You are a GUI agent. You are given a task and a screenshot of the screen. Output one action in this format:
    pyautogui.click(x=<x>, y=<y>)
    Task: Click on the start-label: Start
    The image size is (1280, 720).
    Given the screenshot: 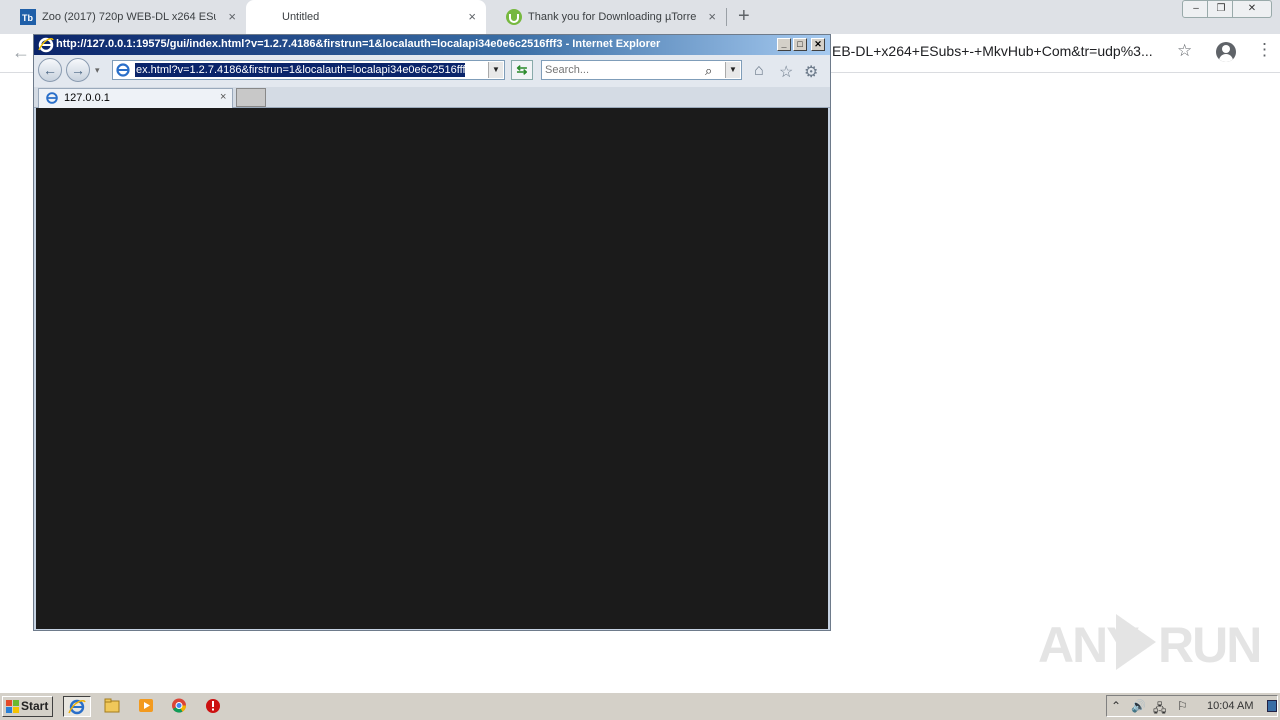 What is the action you would take?
    pyautogui.click(x=35, y=706)
    